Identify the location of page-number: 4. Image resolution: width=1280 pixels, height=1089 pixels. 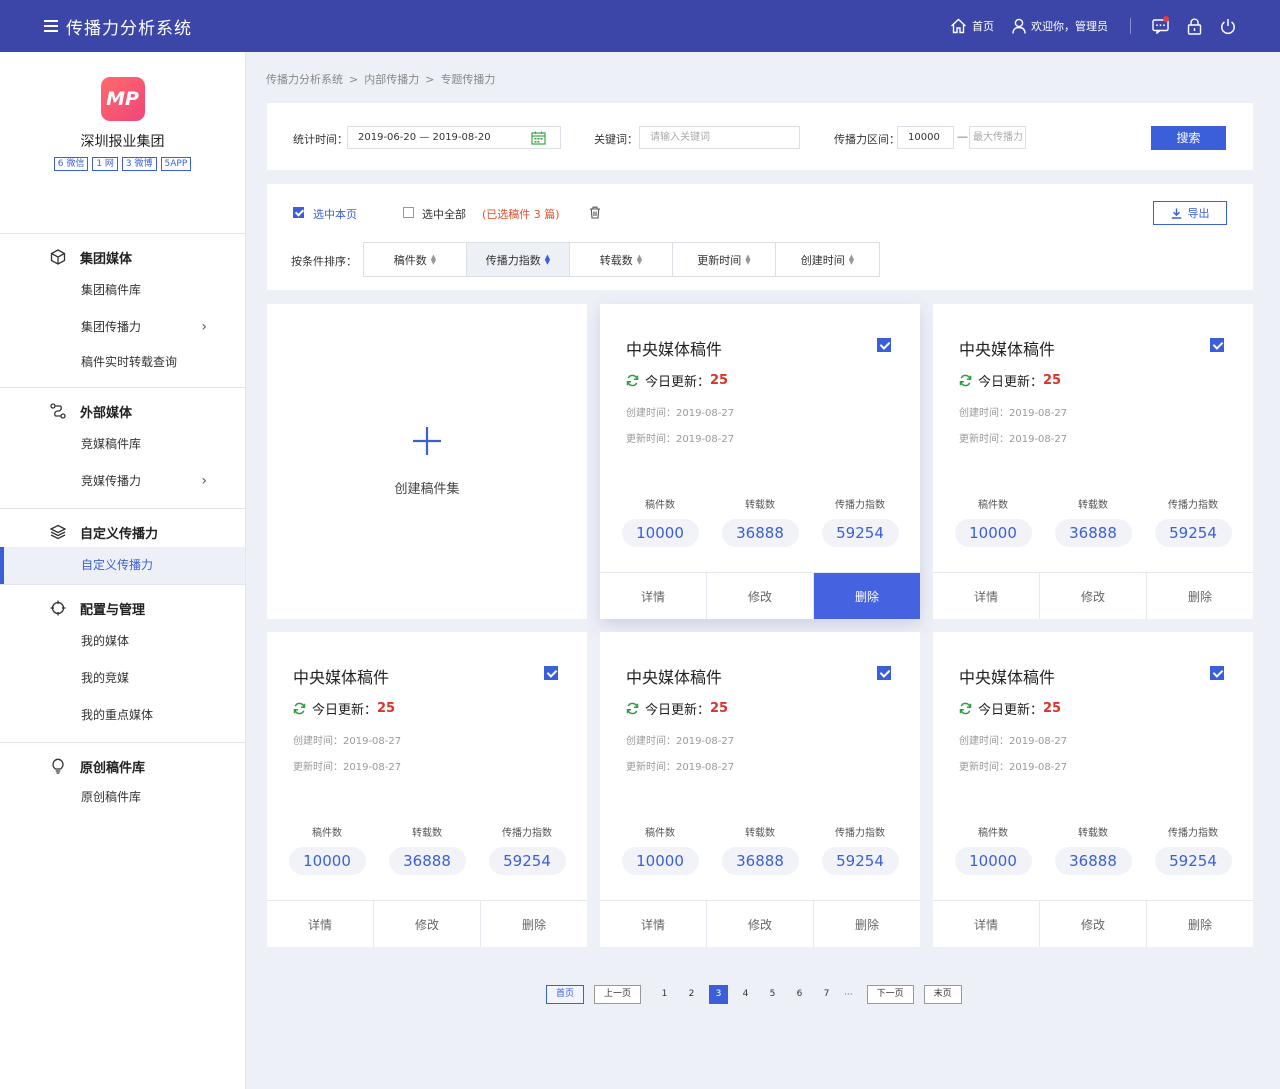
(745, 994).